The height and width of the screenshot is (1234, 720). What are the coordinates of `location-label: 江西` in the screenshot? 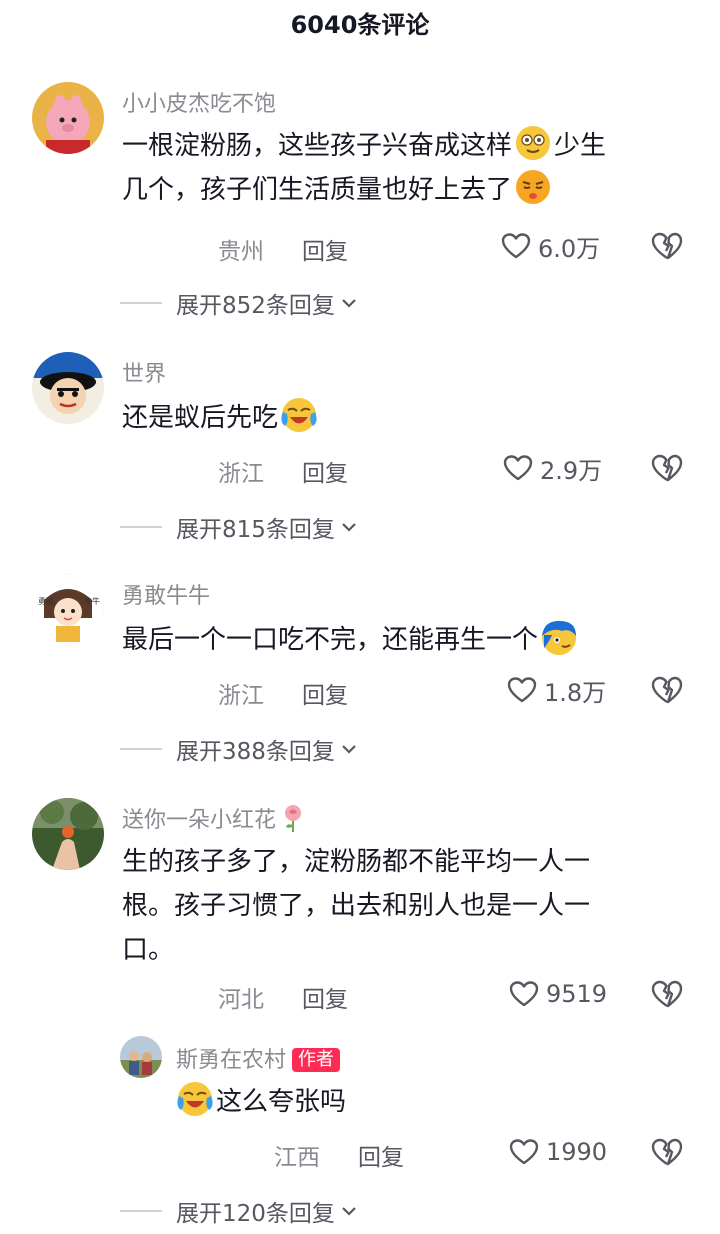 It's located at (297, 1158).